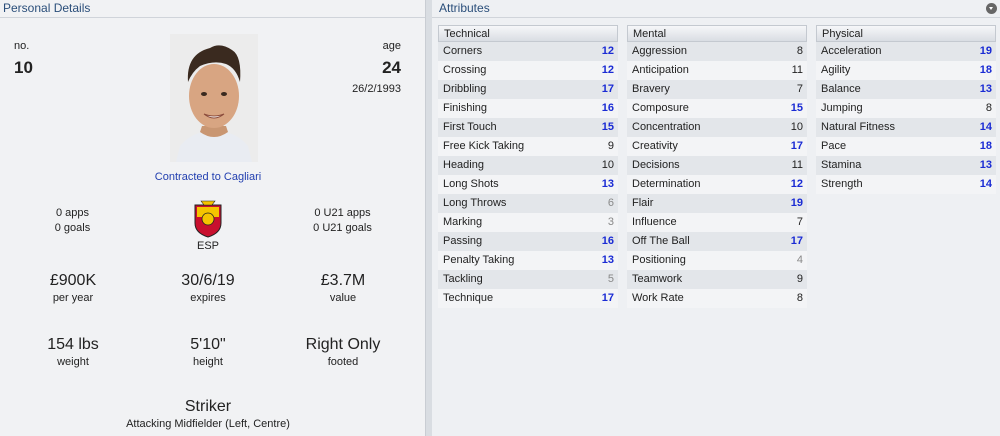 The image size is (1000, 436). Describe the element at coordinates (717, 146) in the screenshot. I see `attribute-row: Creativity 17` at that location.